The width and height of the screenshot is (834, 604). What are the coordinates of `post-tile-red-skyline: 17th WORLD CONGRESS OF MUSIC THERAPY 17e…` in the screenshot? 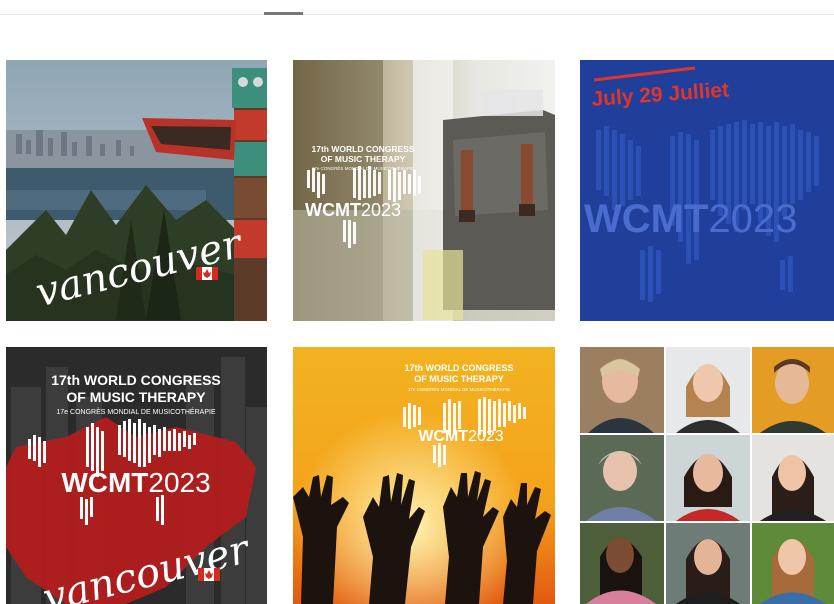 It's located at (136, 475).